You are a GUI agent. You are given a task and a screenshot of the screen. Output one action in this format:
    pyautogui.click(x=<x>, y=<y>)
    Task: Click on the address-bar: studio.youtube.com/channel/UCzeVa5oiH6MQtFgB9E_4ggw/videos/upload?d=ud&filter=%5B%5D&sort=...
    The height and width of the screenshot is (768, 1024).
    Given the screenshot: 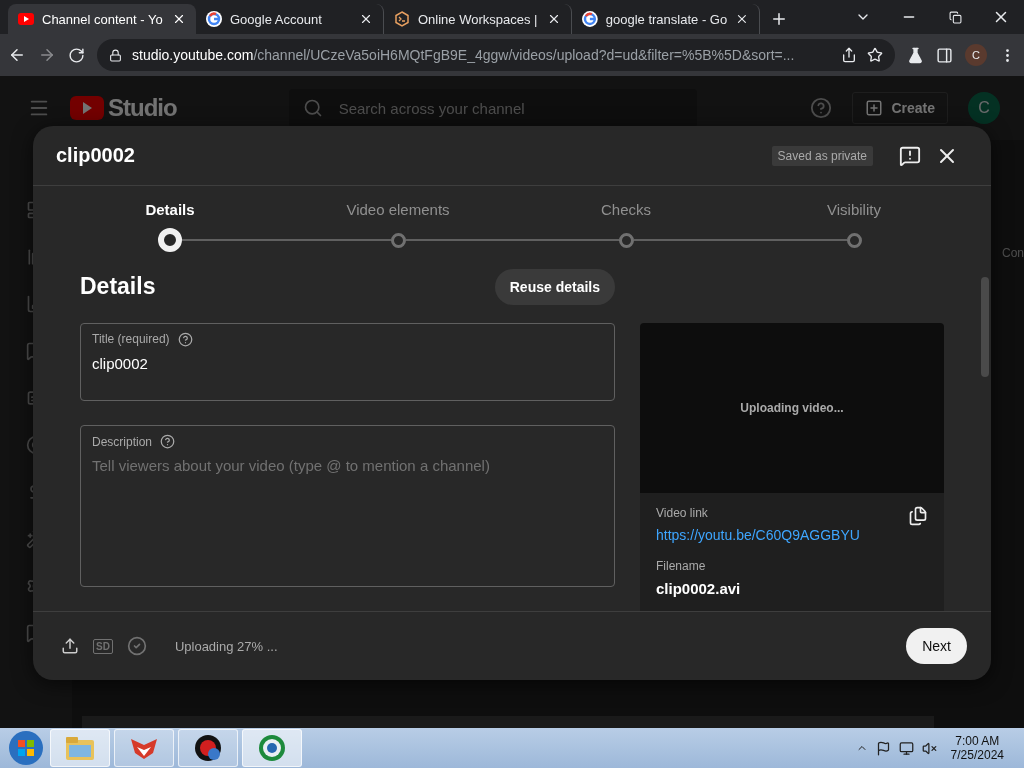 What is the action you would take?
    pyautogui.click(x=496, y=55)
    